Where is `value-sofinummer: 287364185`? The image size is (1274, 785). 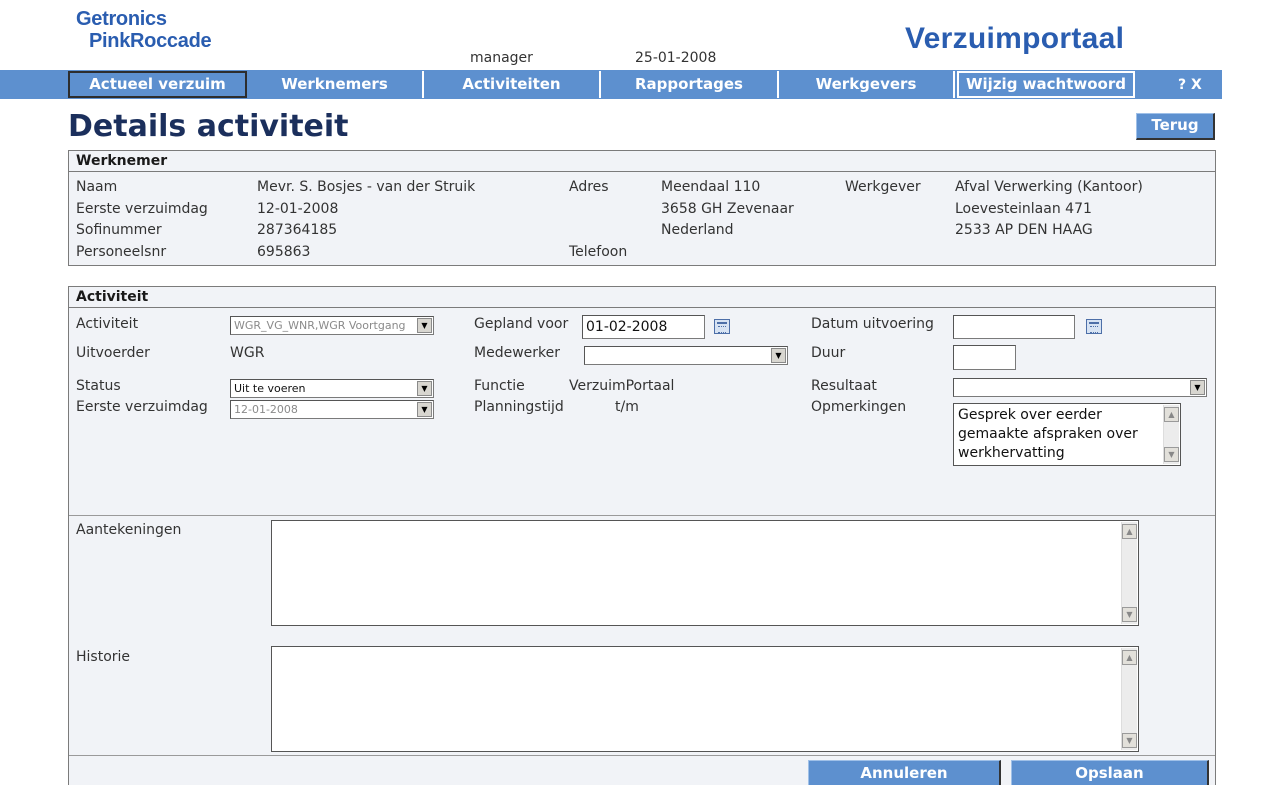
value-sofinummer: 287364185 is located at coordinates (297, 230).